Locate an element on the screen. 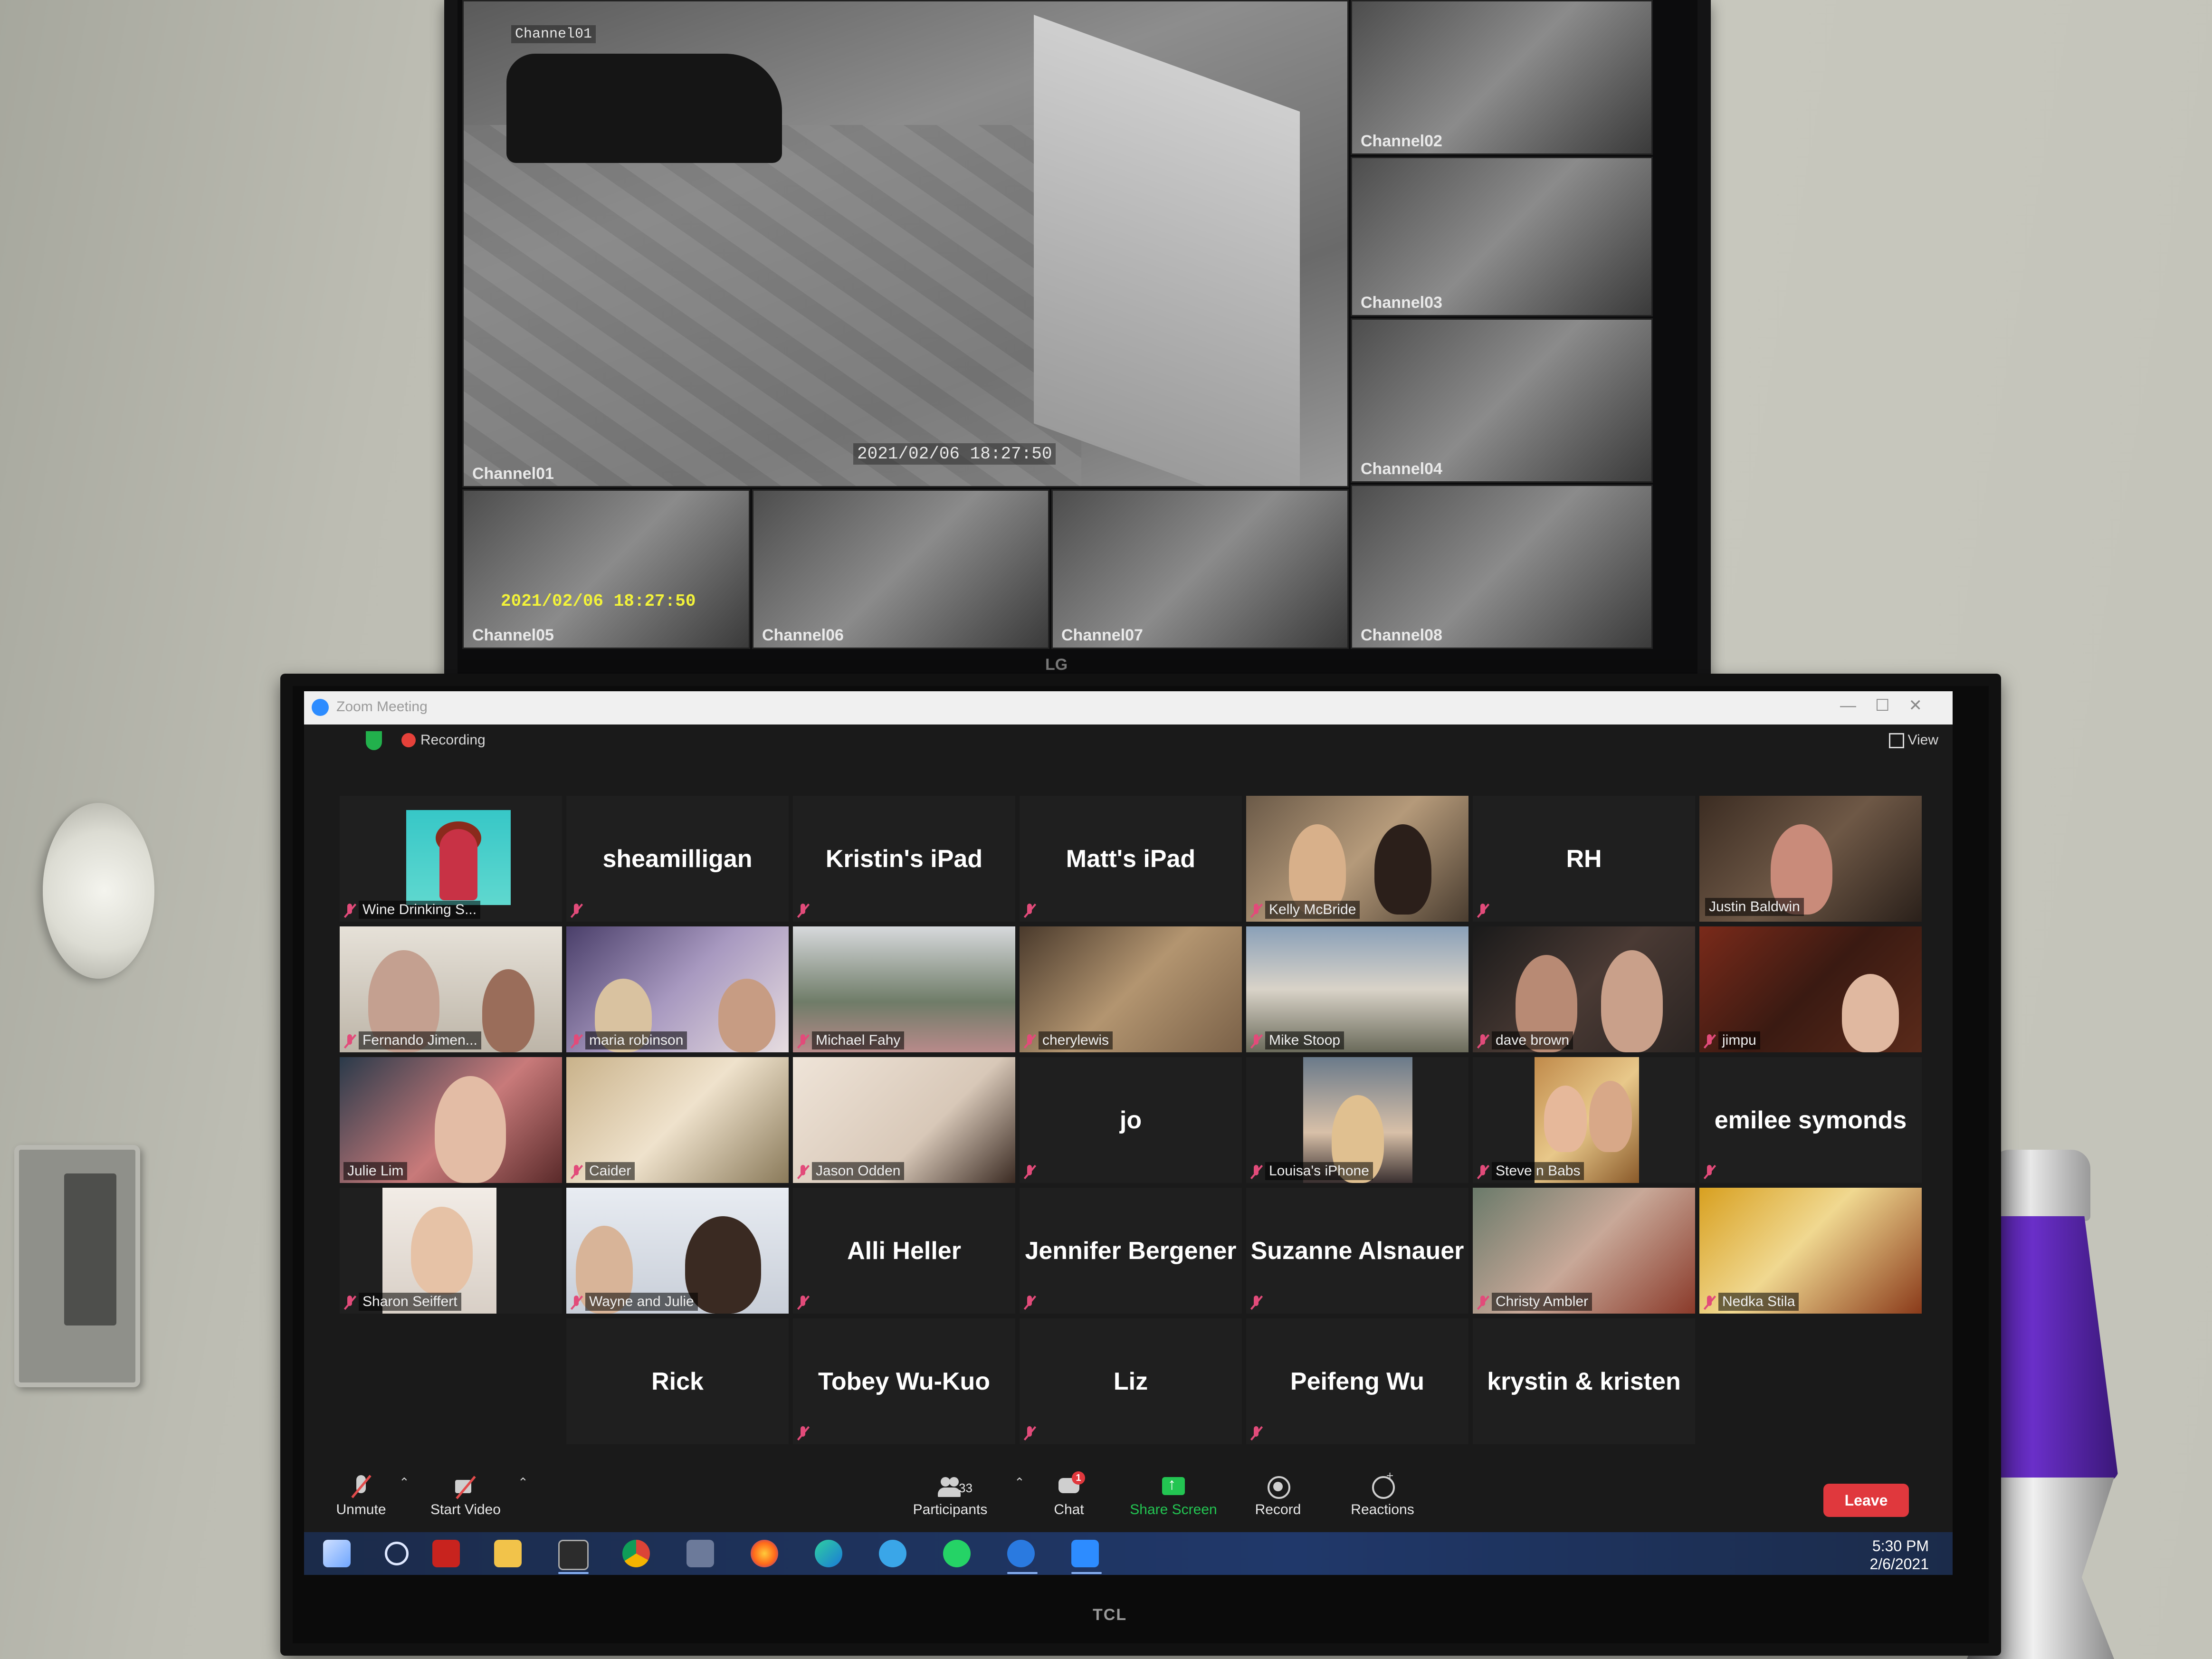 The width and height of the screenshot is (2212, 1659). participant-tile: Mike Stoop is located at coordinates (1357, 989).